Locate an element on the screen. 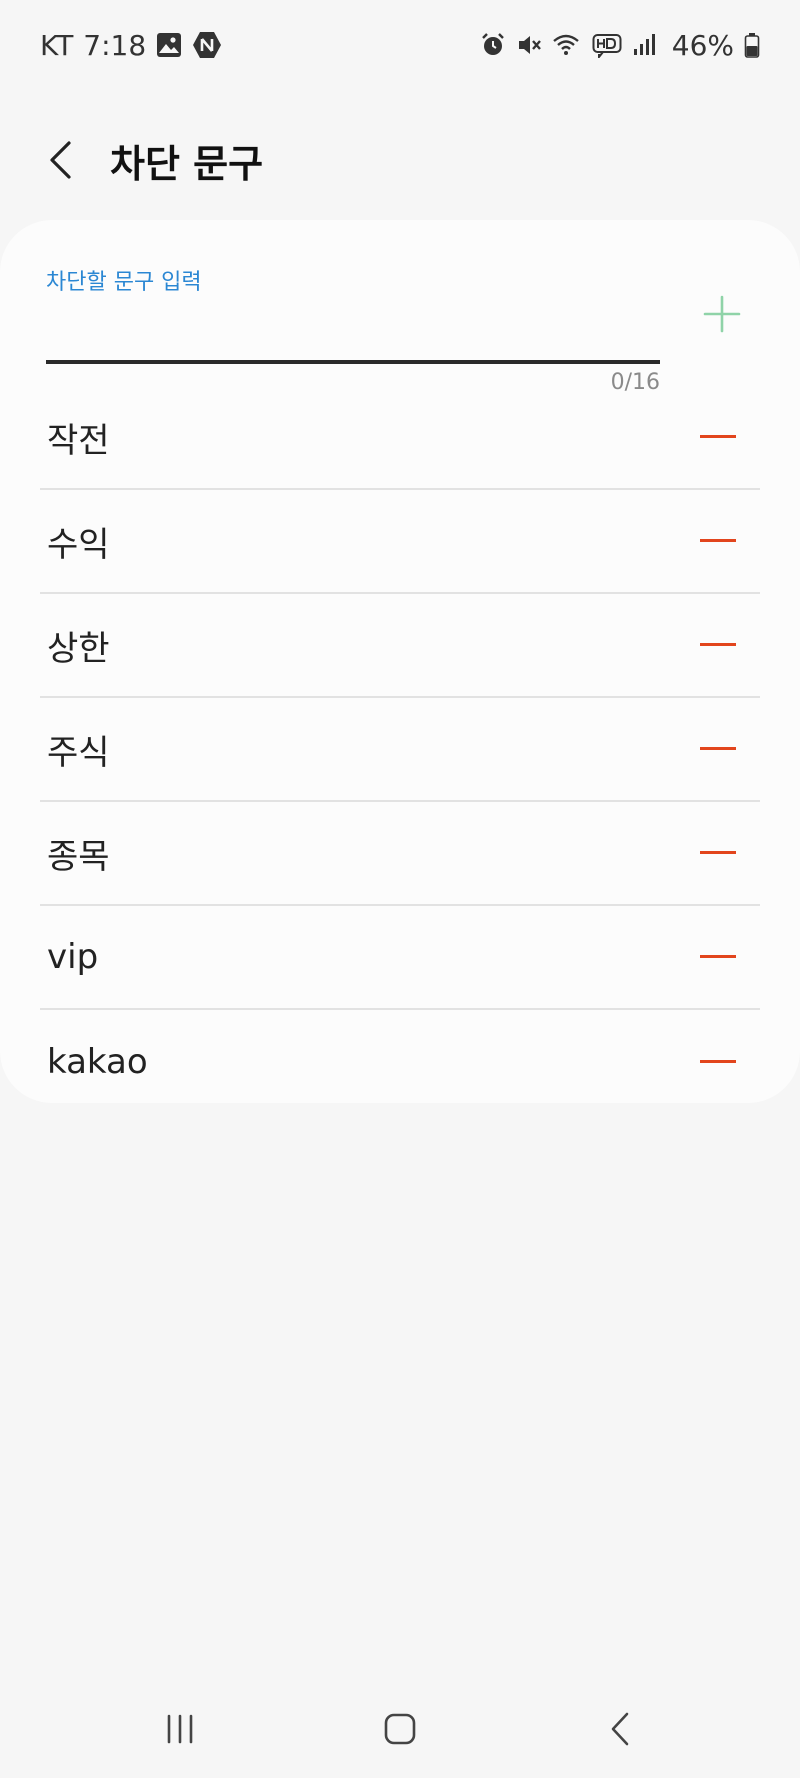  wifi-icon is located at coordinates (567, 45).